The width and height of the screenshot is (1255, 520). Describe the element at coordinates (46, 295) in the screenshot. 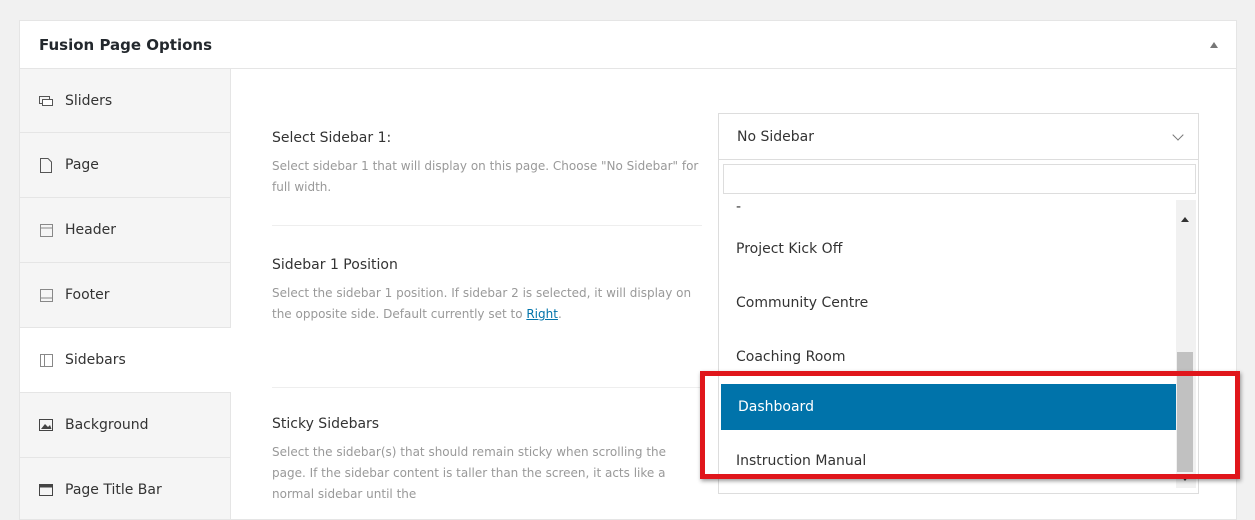

I see `footer-icon` at that location.